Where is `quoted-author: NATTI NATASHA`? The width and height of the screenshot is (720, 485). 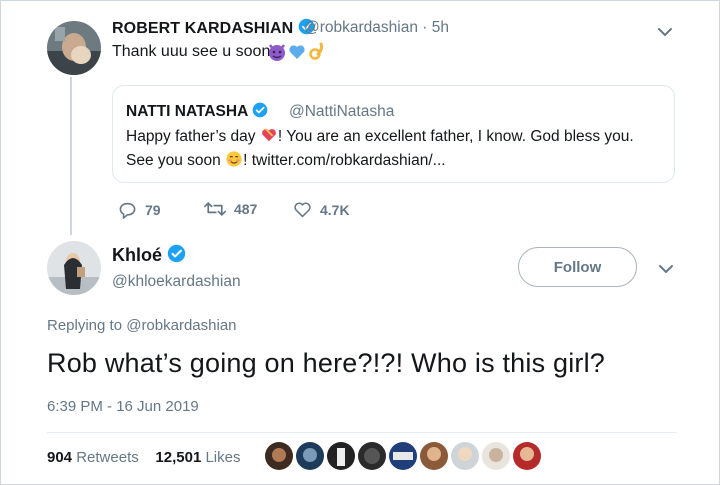 quoted-author: NATTI NATASHA is located at coordinates (197, 111).